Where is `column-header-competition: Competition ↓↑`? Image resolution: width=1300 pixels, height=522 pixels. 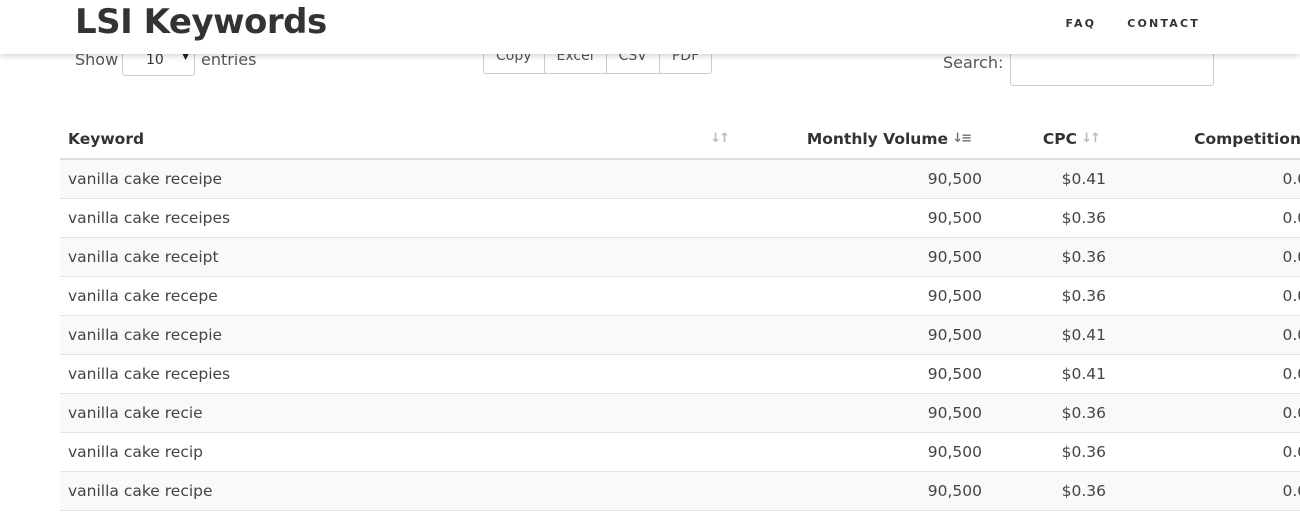
column-header-competition: Competition ↓↑ is located at coordinates (1203, 140).